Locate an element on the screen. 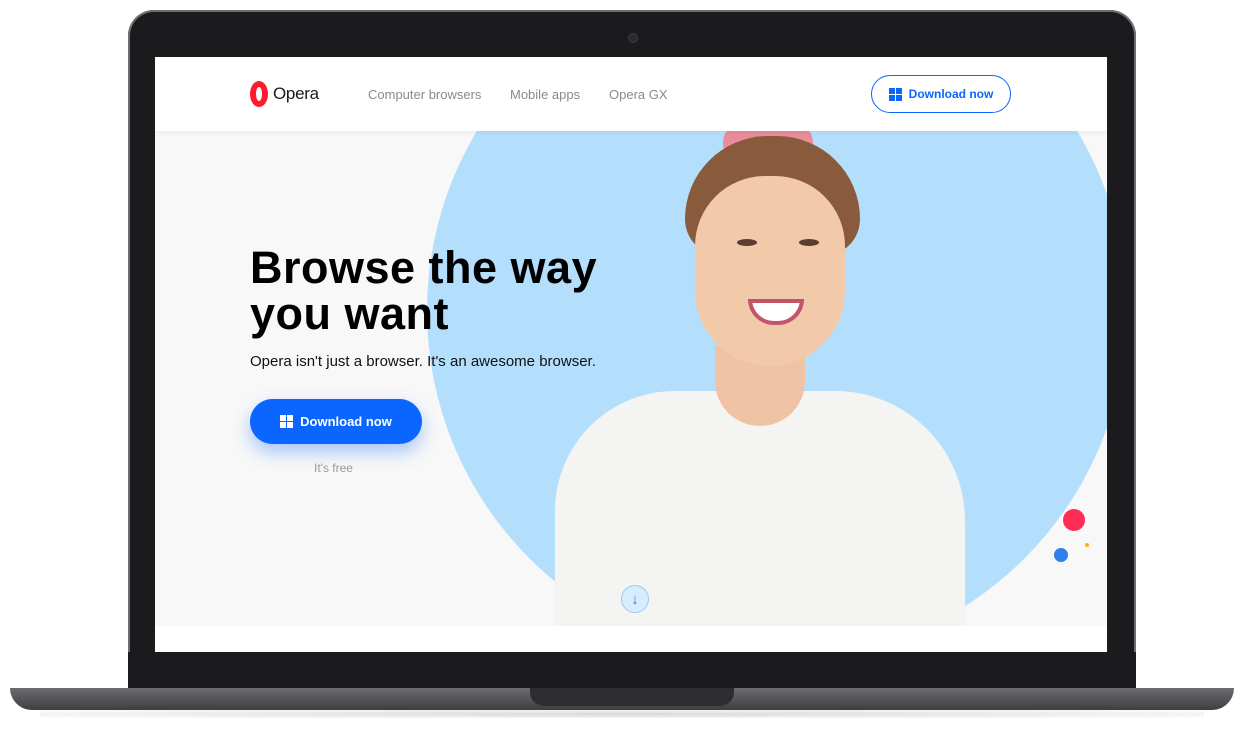 The width and height of the screenshot is (1244, 730). laptop-shadow is located at coordinates (622, 714).